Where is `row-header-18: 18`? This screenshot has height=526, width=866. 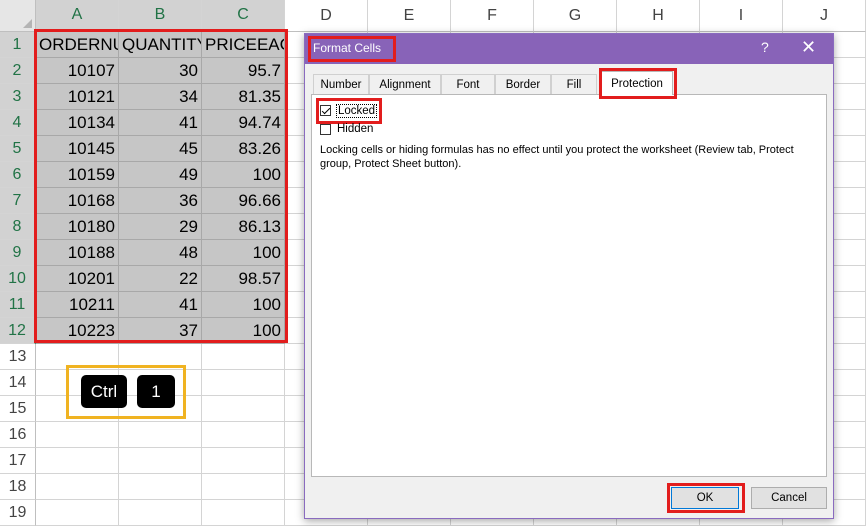
row-header-18: 18 is located at coordinates (18, 487).